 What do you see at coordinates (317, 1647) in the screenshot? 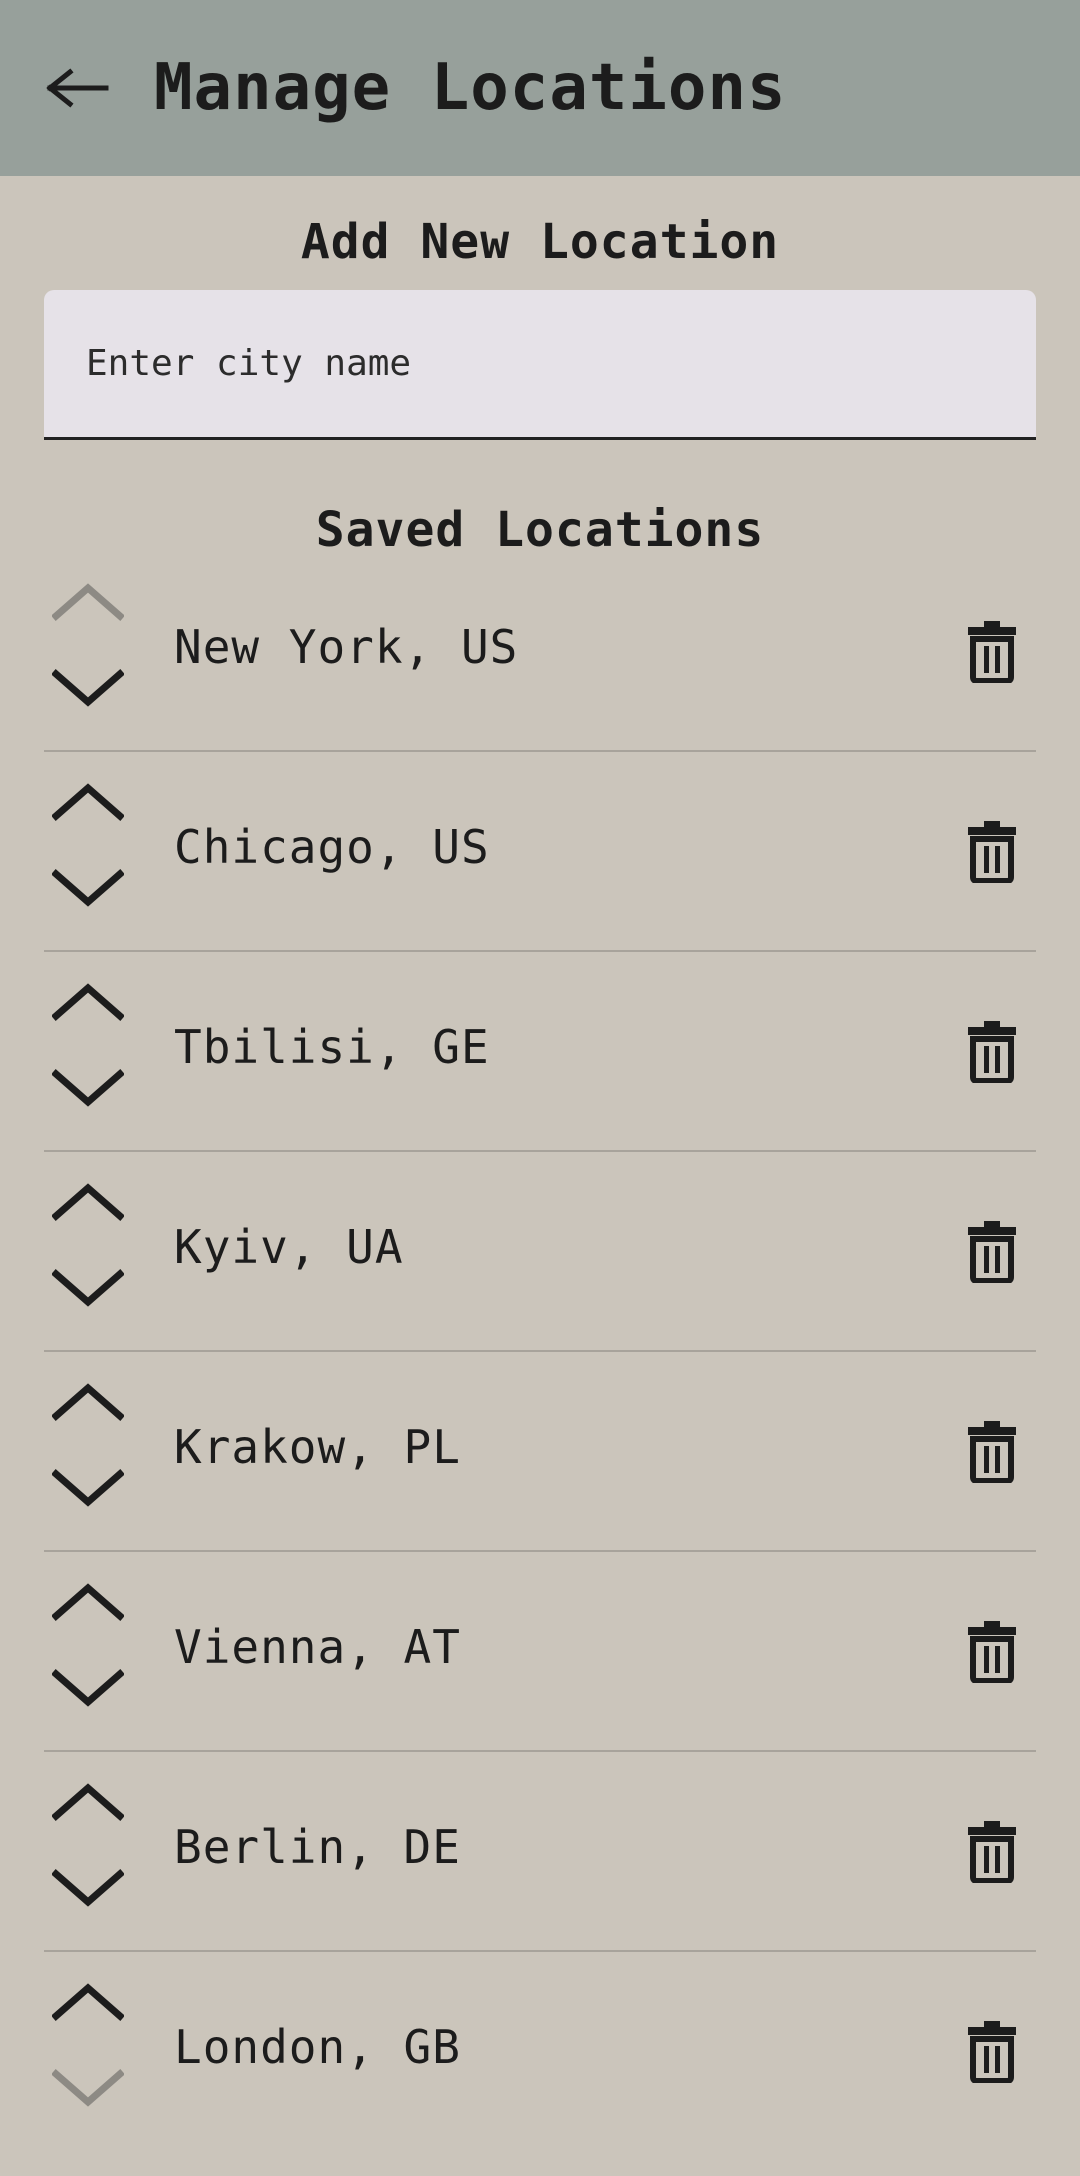
I see `location-name: Vienna, AT` at bounding box center [317, 1647].